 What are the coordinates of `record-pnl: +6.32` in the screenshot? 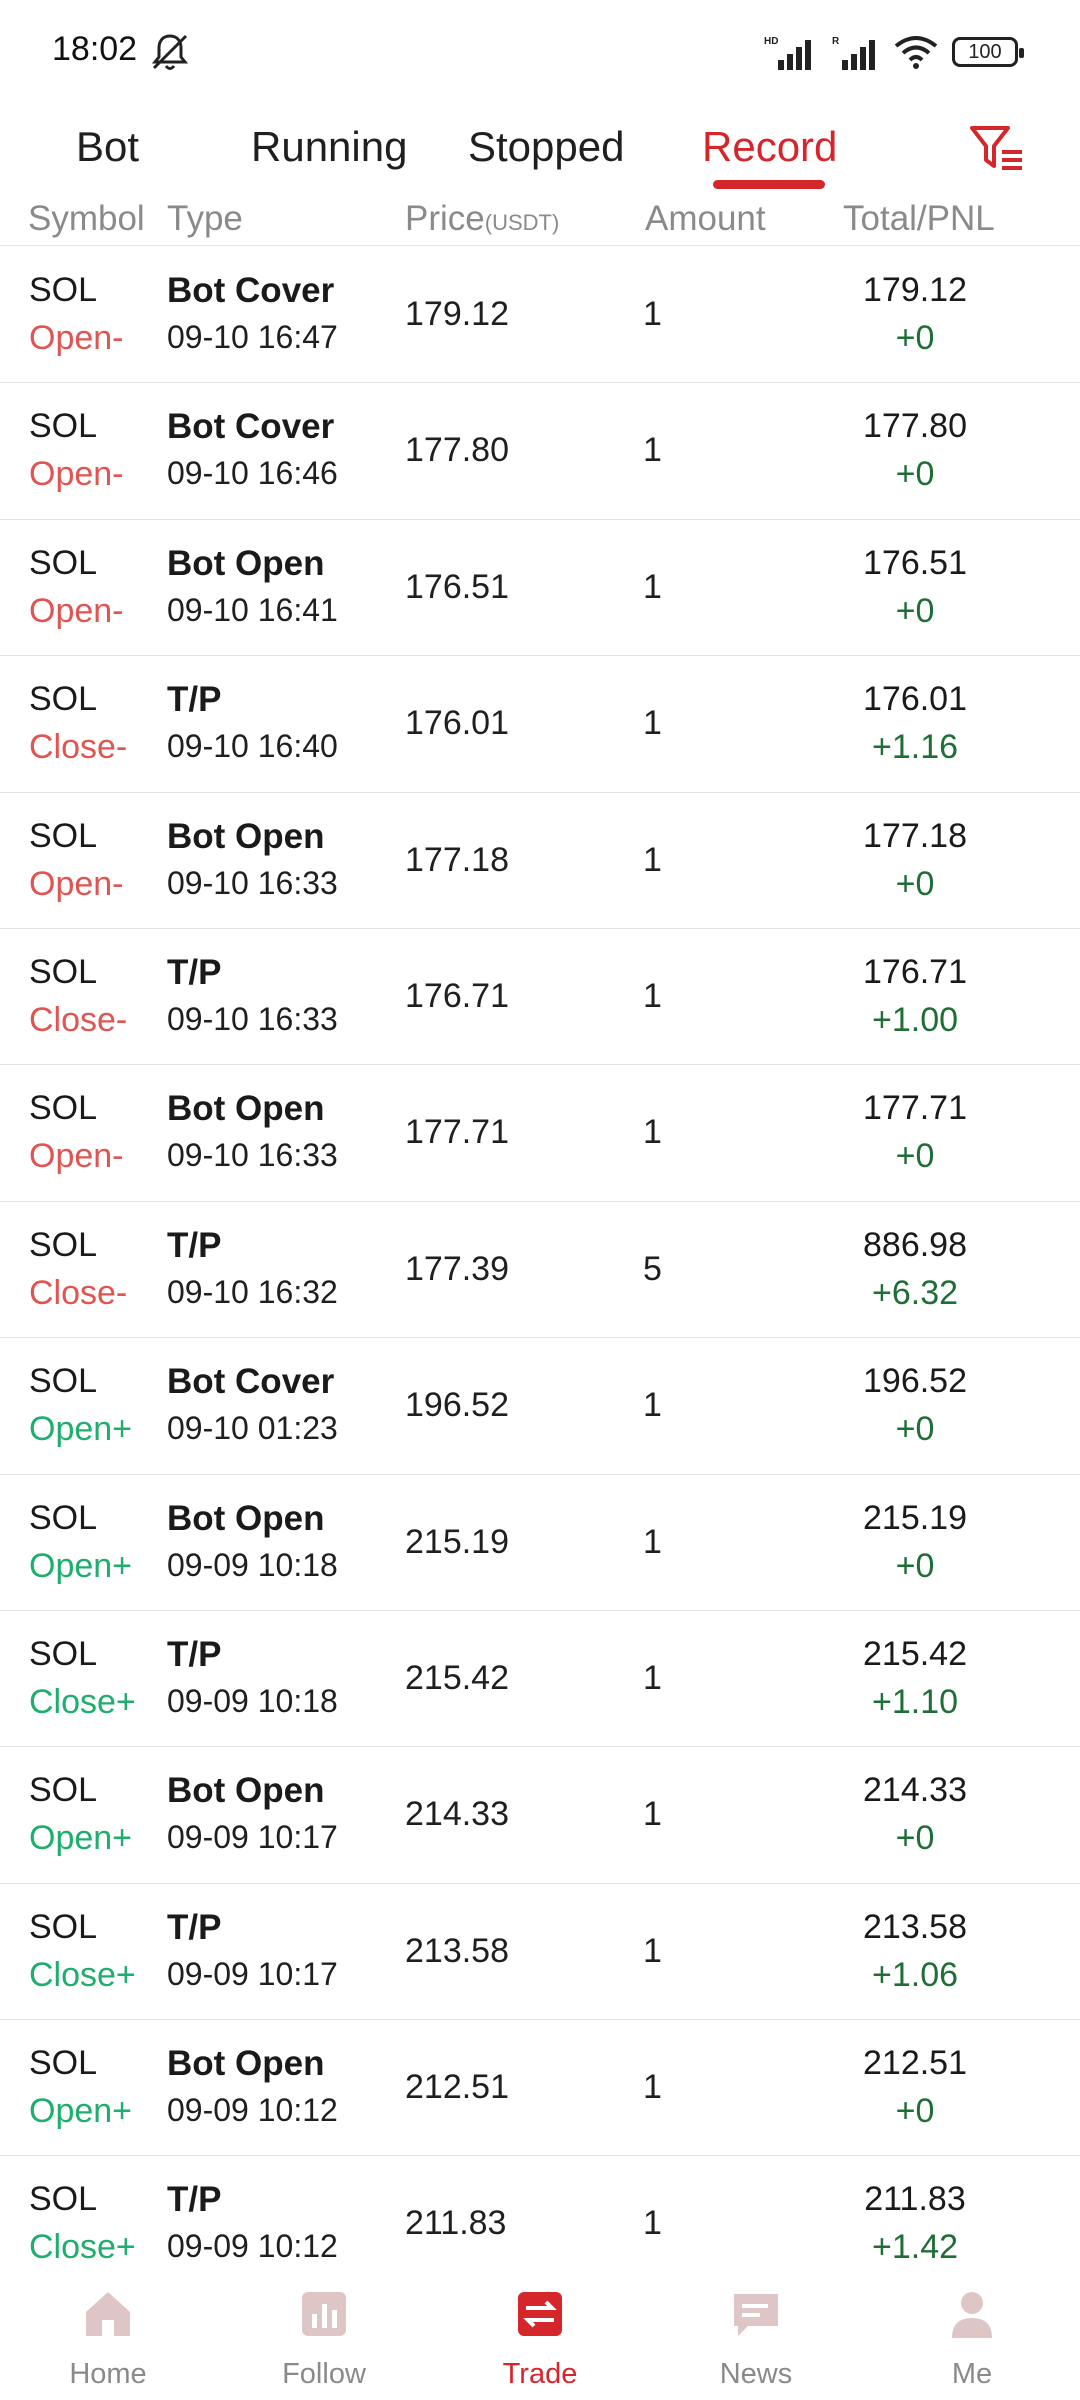 It's located at (915, 1292).